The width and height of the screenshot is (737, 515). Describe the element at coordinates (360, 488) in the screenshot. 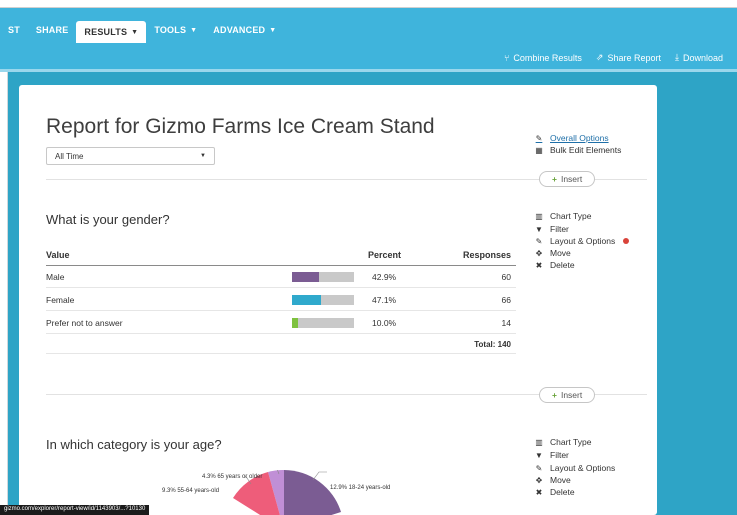

I see `pie-label-18-24: 12.9% 18-24 years-old` at that location.